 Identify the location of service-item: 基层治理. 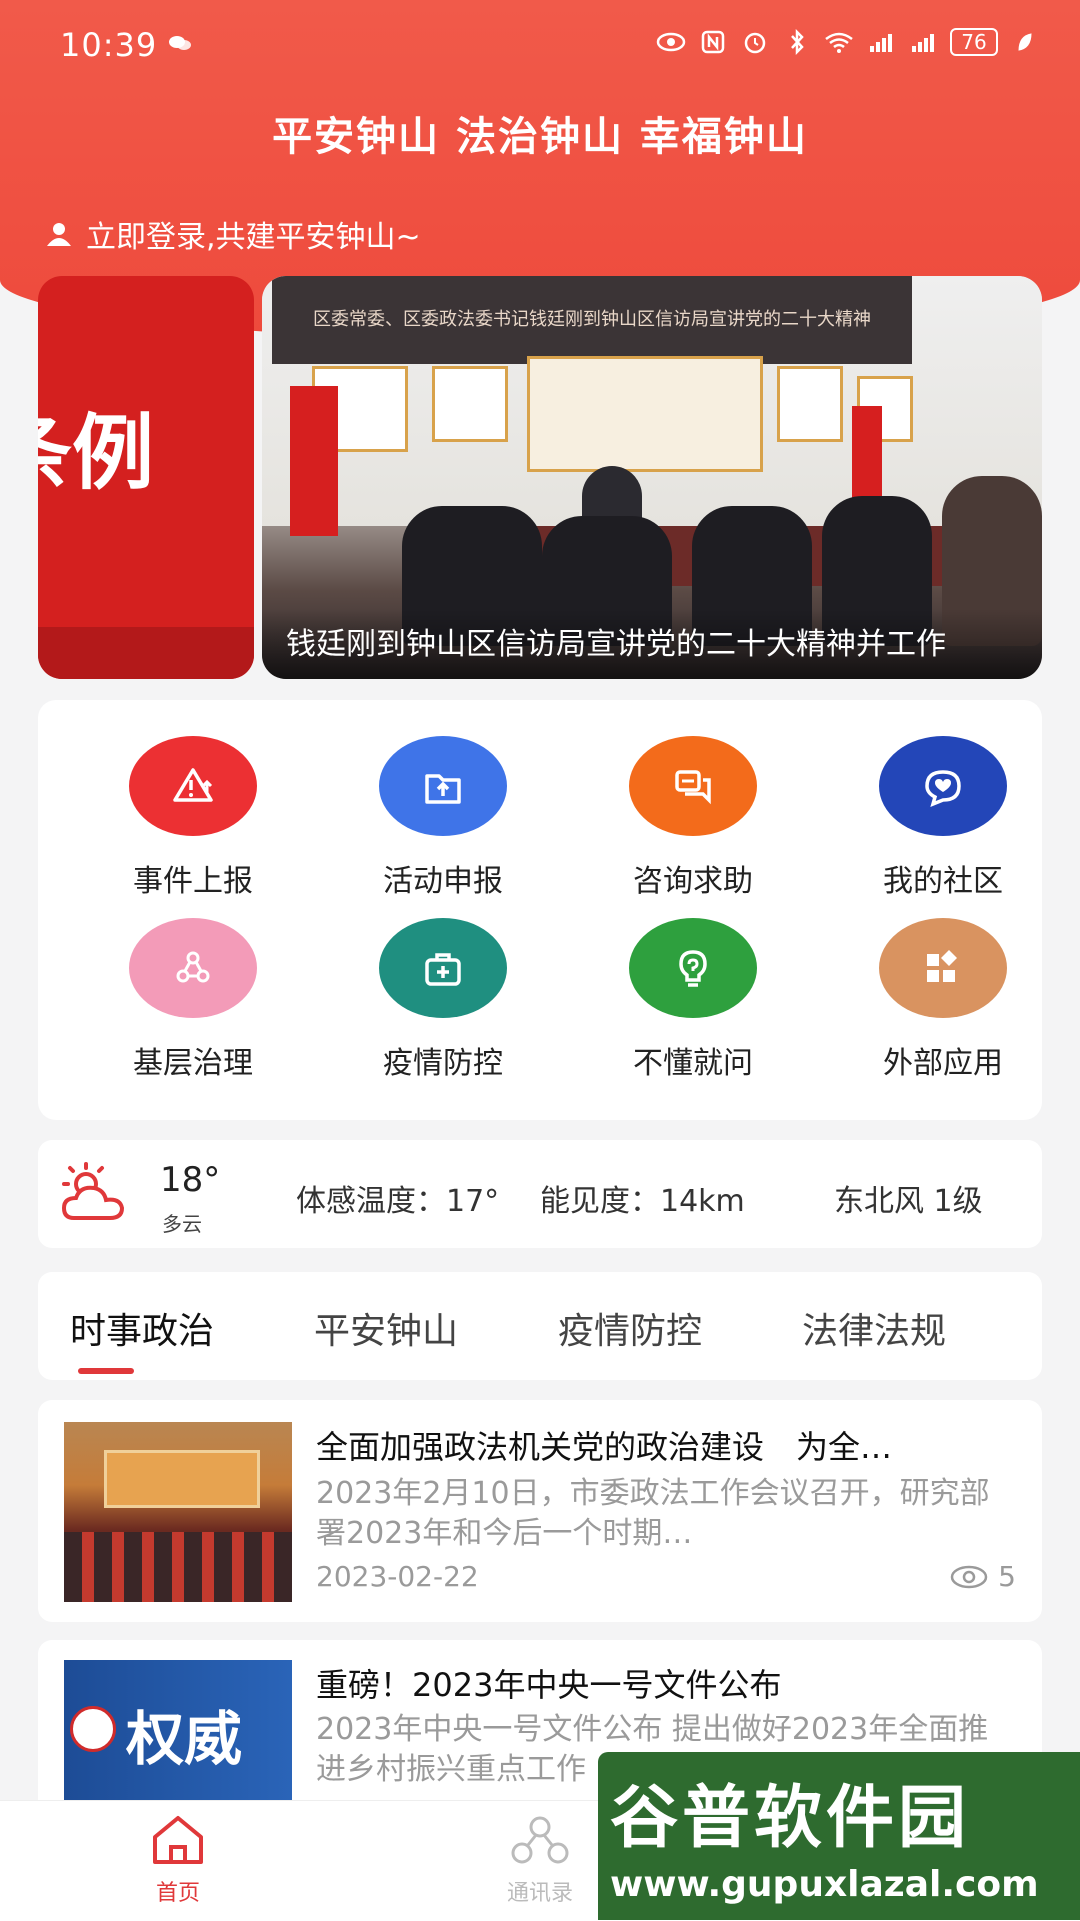
(193, 1000).